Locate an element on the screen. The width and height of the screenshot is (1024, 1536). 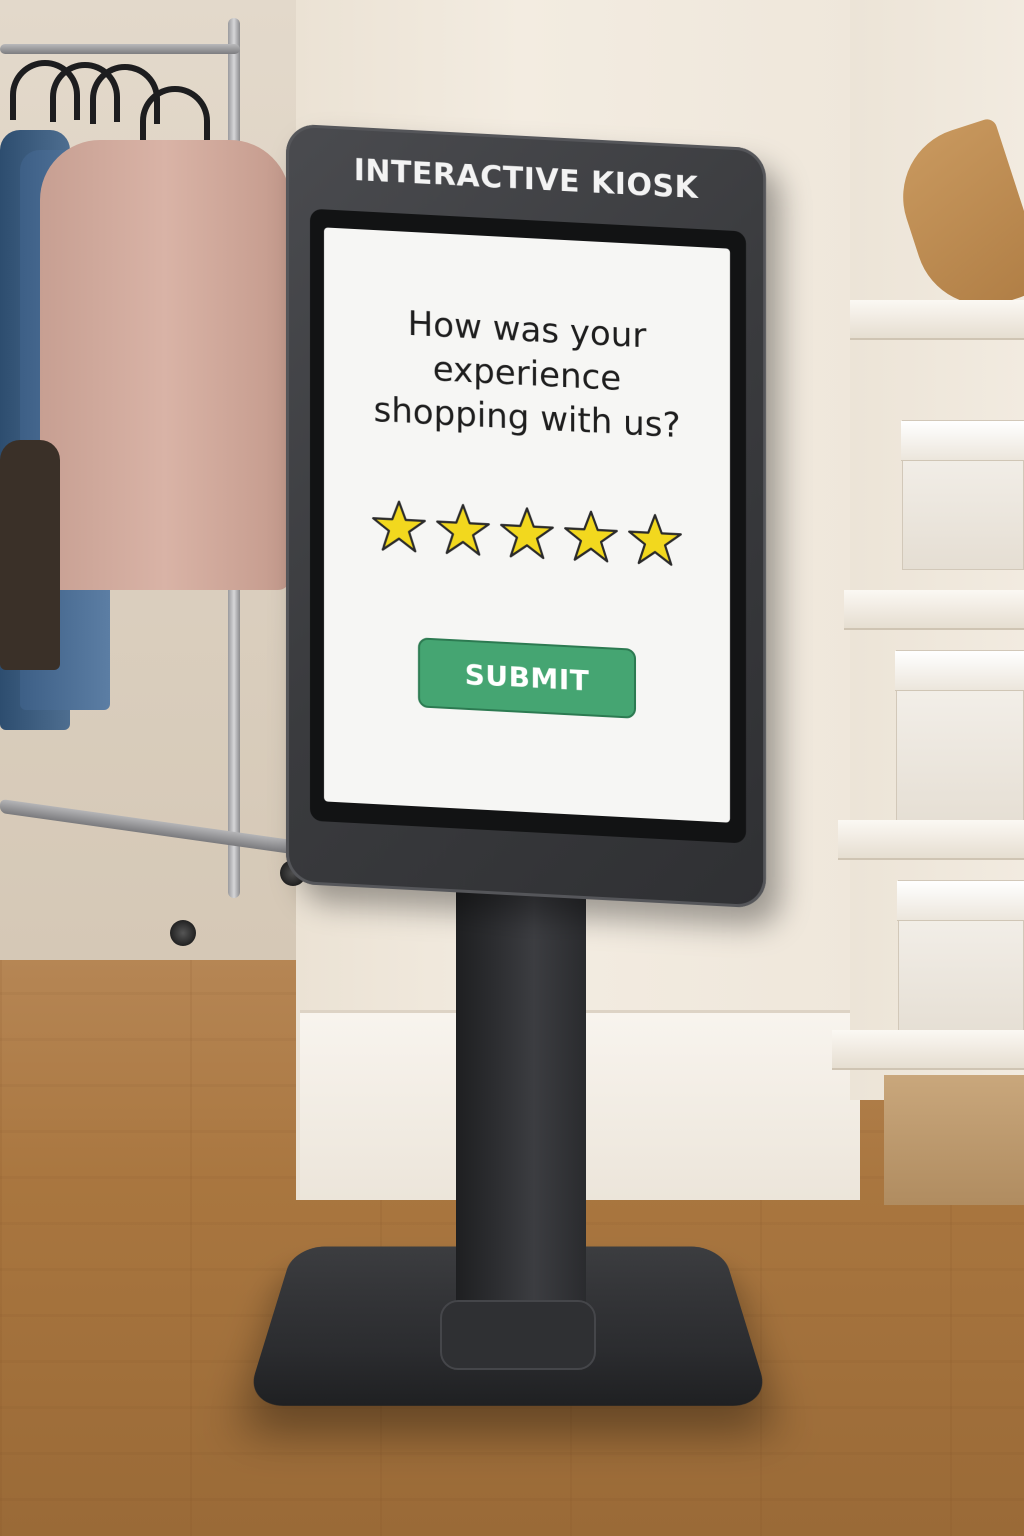
star-1-icon is located at coordinates (399, 525).